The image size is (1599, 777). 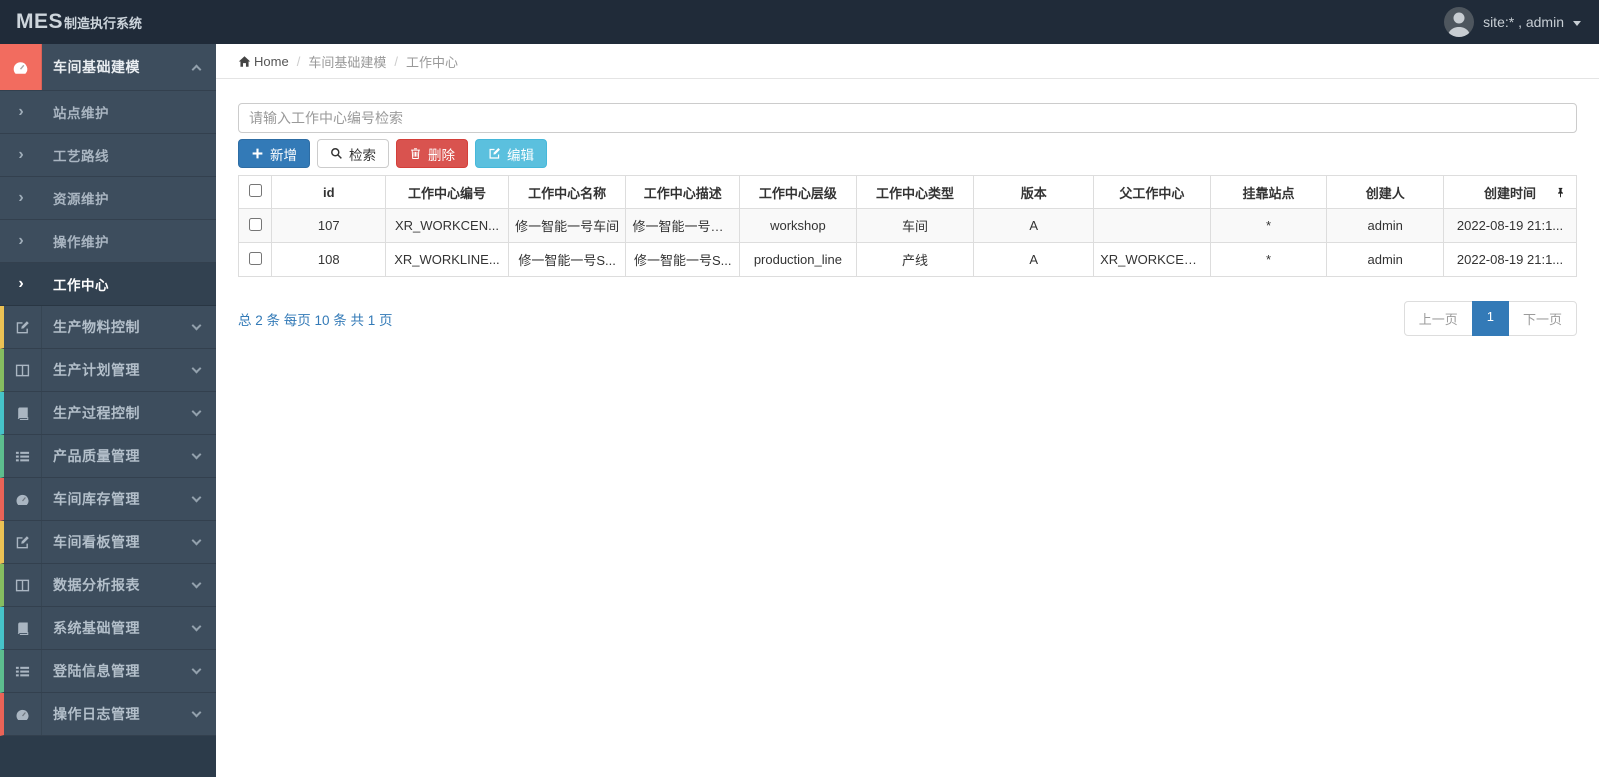 I want to click on breadcrumb-home-label: Home, so click(x=271, y=61).